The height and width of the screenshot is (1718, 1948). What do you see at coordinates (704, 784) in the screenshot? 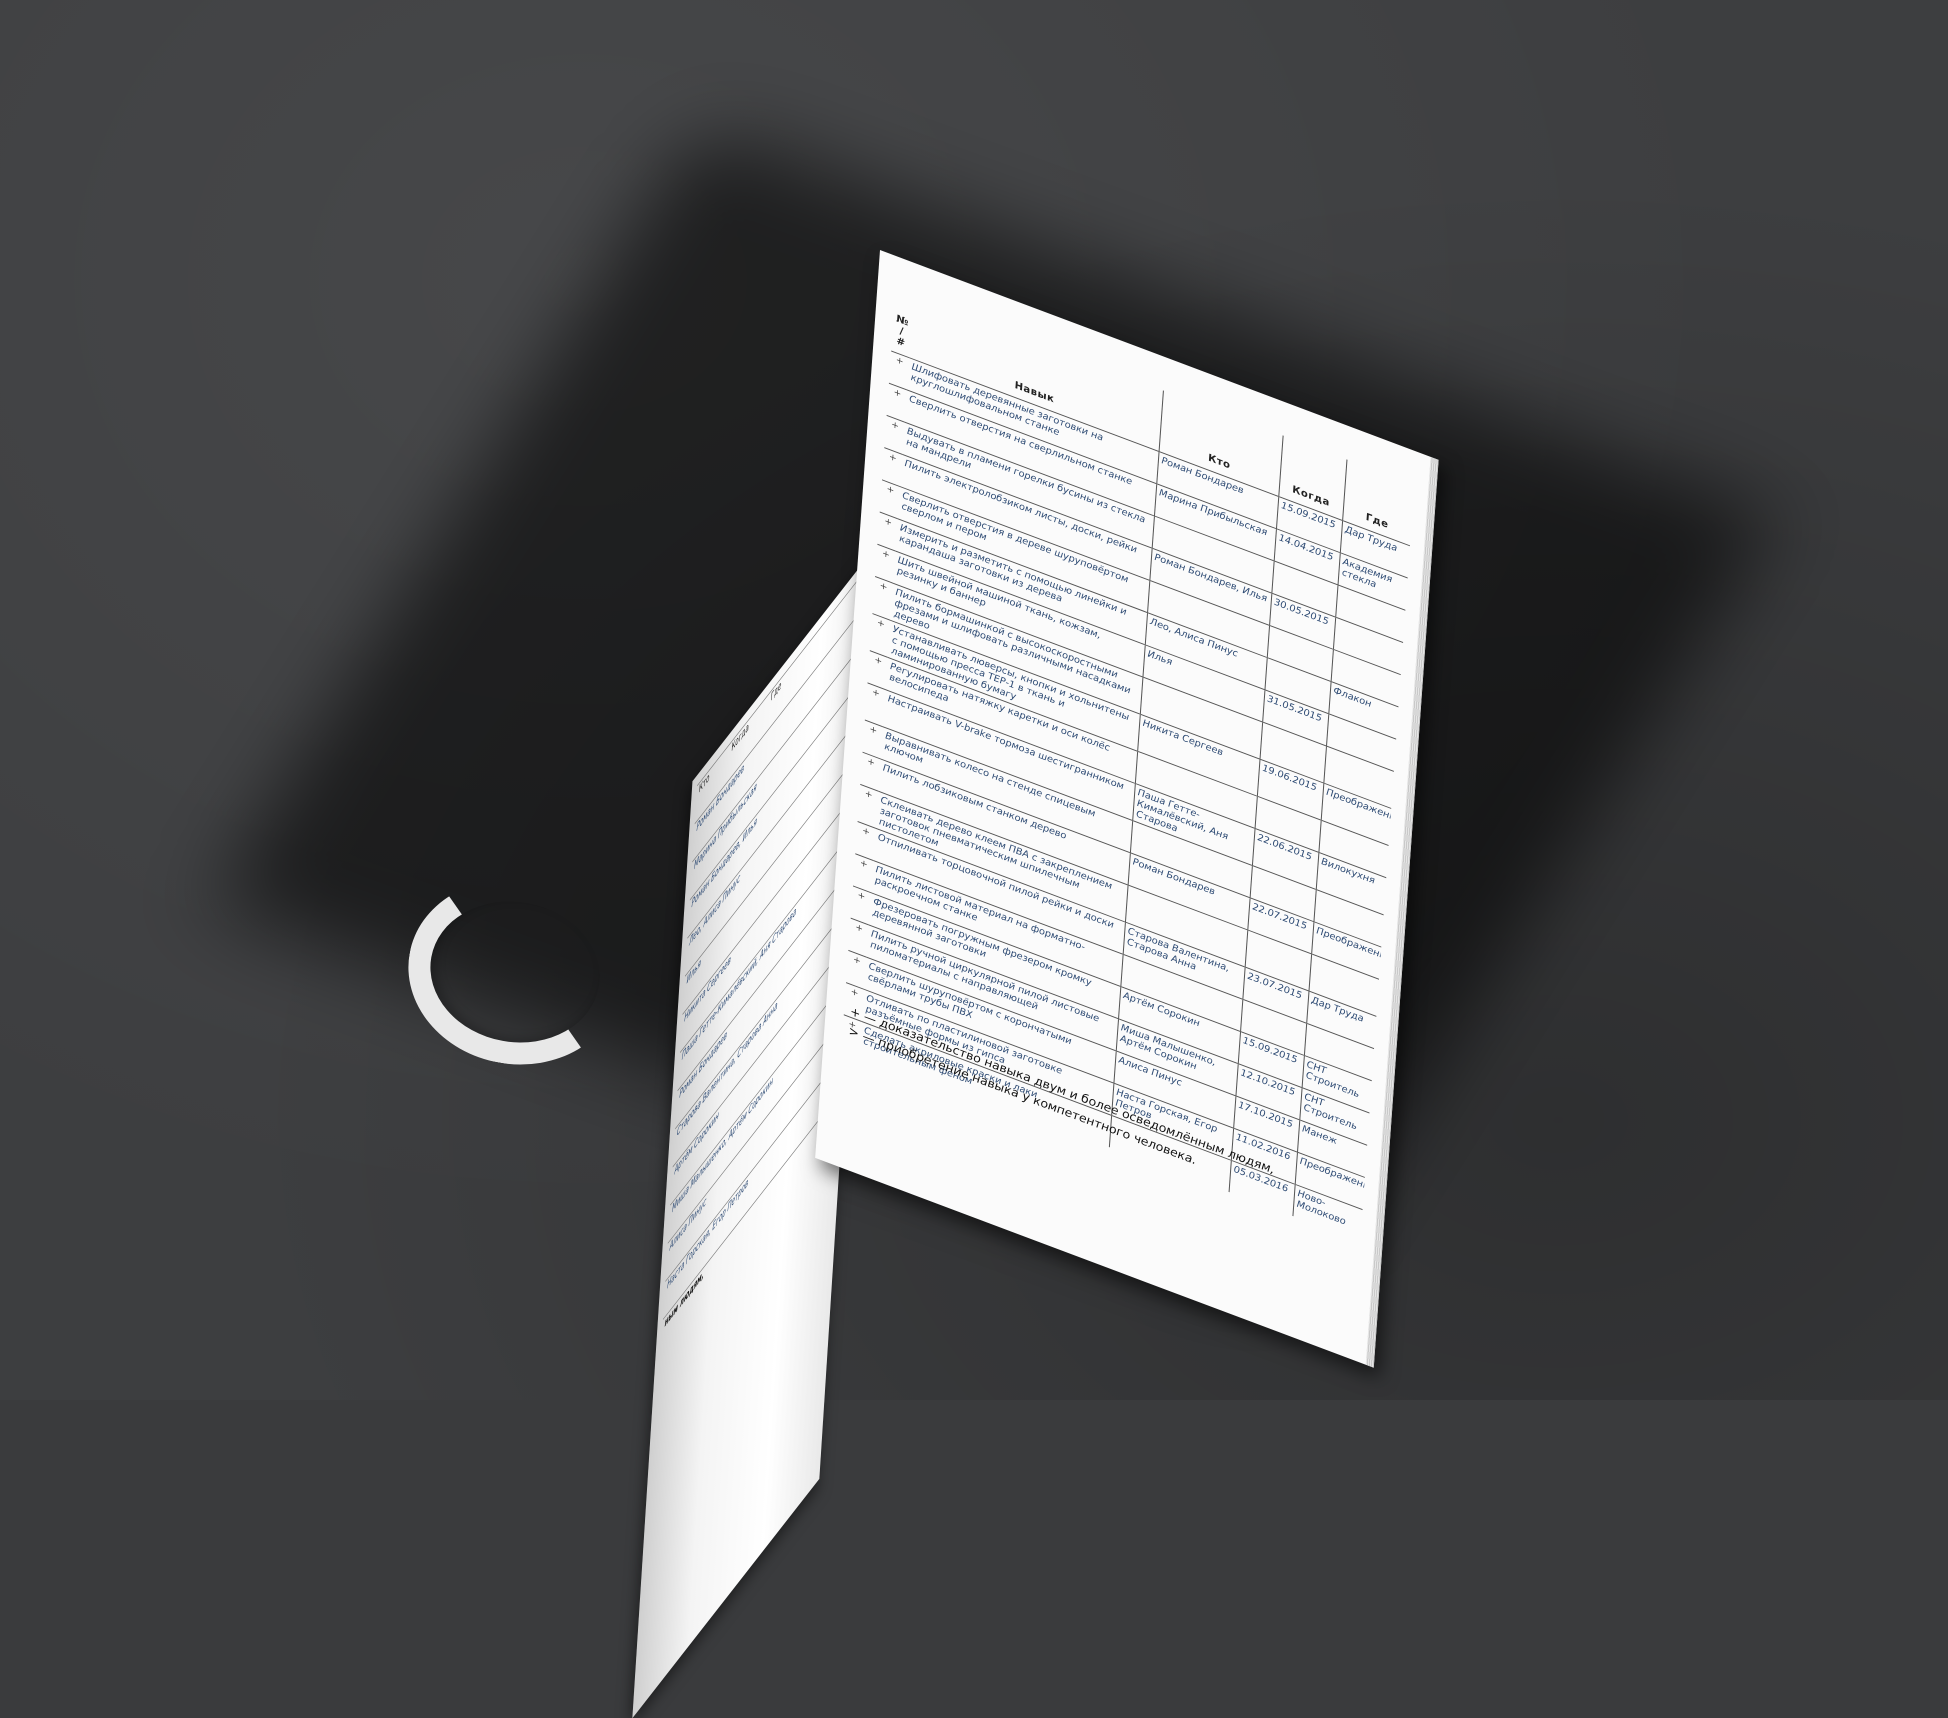
I see `left-header-cell: Кто` at bounding box center [704, 784].